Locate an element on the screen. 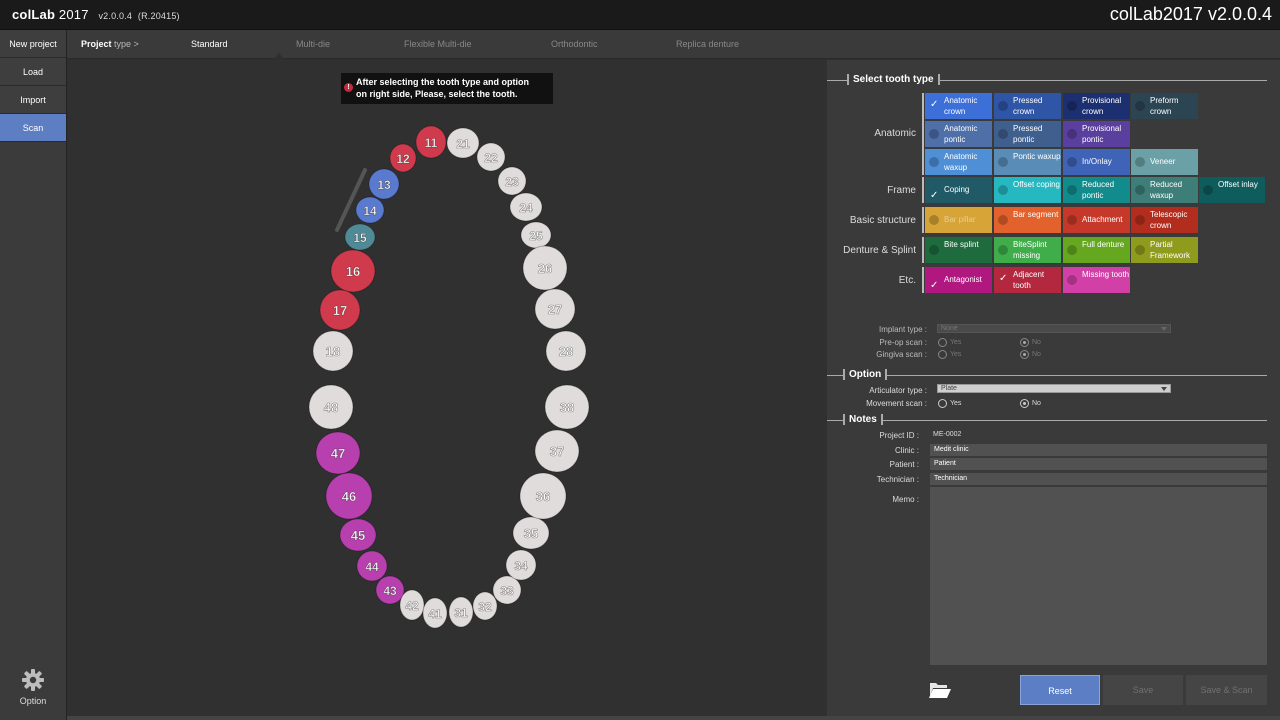 Image resolution: width=1280 pixels, height=720 pixels. tooth-42: 42 is located at coordinates (412, 605).